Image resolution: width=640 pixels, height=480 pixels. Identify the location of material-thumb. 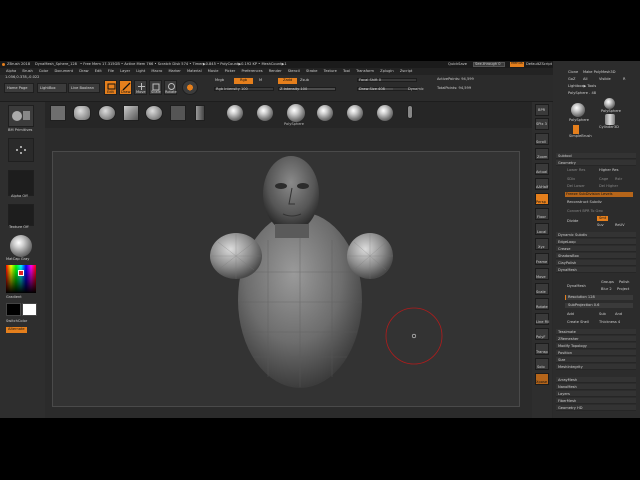
(21, 246).